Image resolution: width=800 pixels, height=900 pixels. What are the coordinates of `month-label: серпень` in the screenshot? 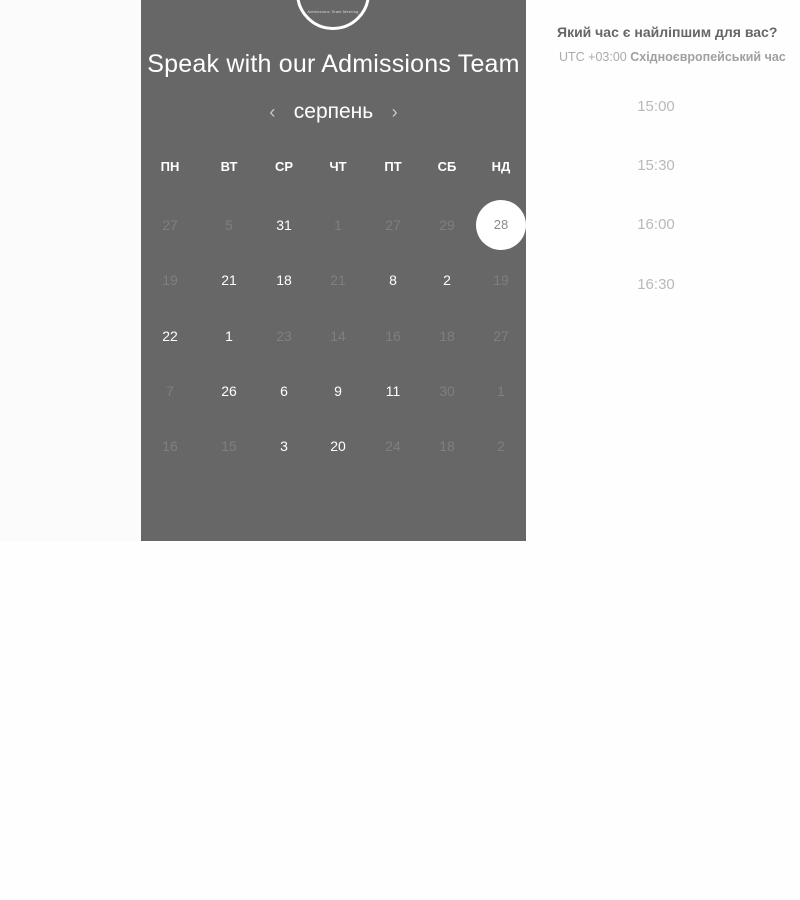 It's located at (333, 111).